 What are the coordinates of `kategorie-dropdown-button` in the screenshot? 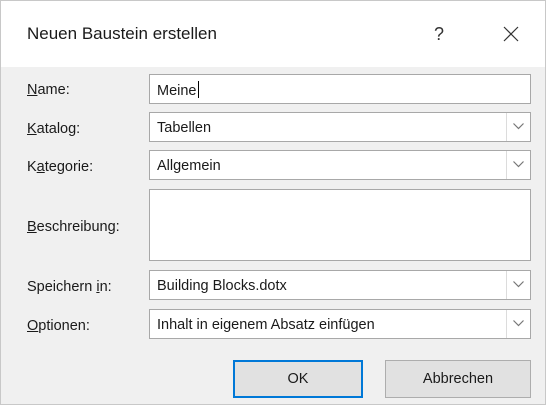 It's located at (518, 165).